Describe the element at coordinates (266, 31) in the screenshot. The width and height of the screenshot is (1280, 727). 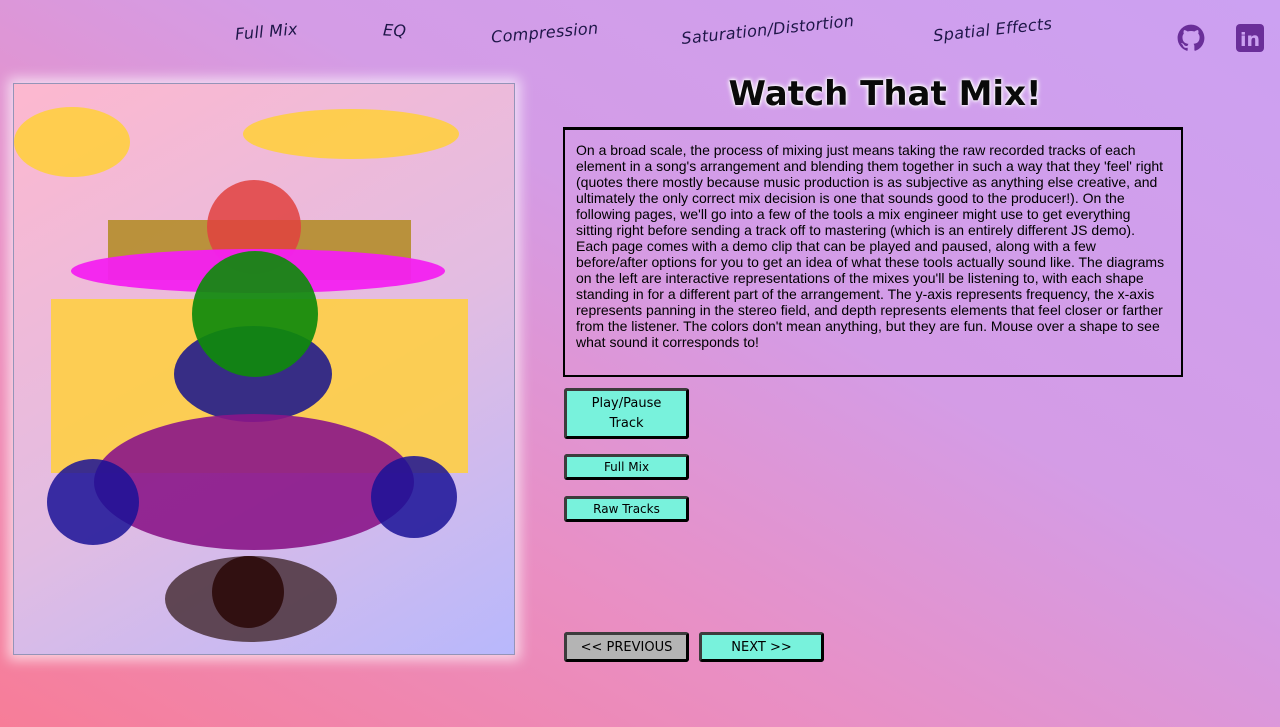
I see `nav-link-full-mix: Full Mix` at that location.